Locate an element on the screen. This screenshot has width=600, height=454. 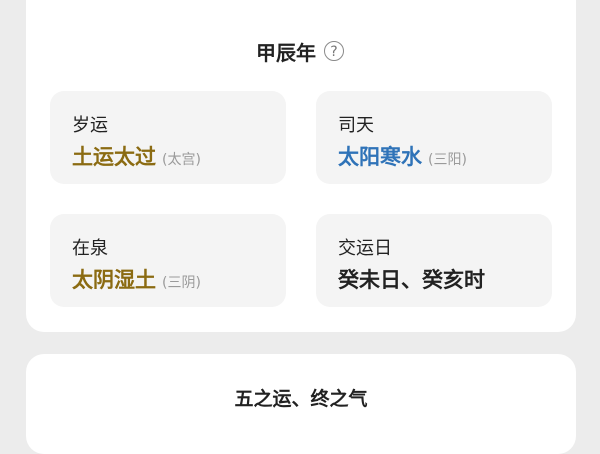
year-title: 甲辰年 is located at coordinates (286, 52).